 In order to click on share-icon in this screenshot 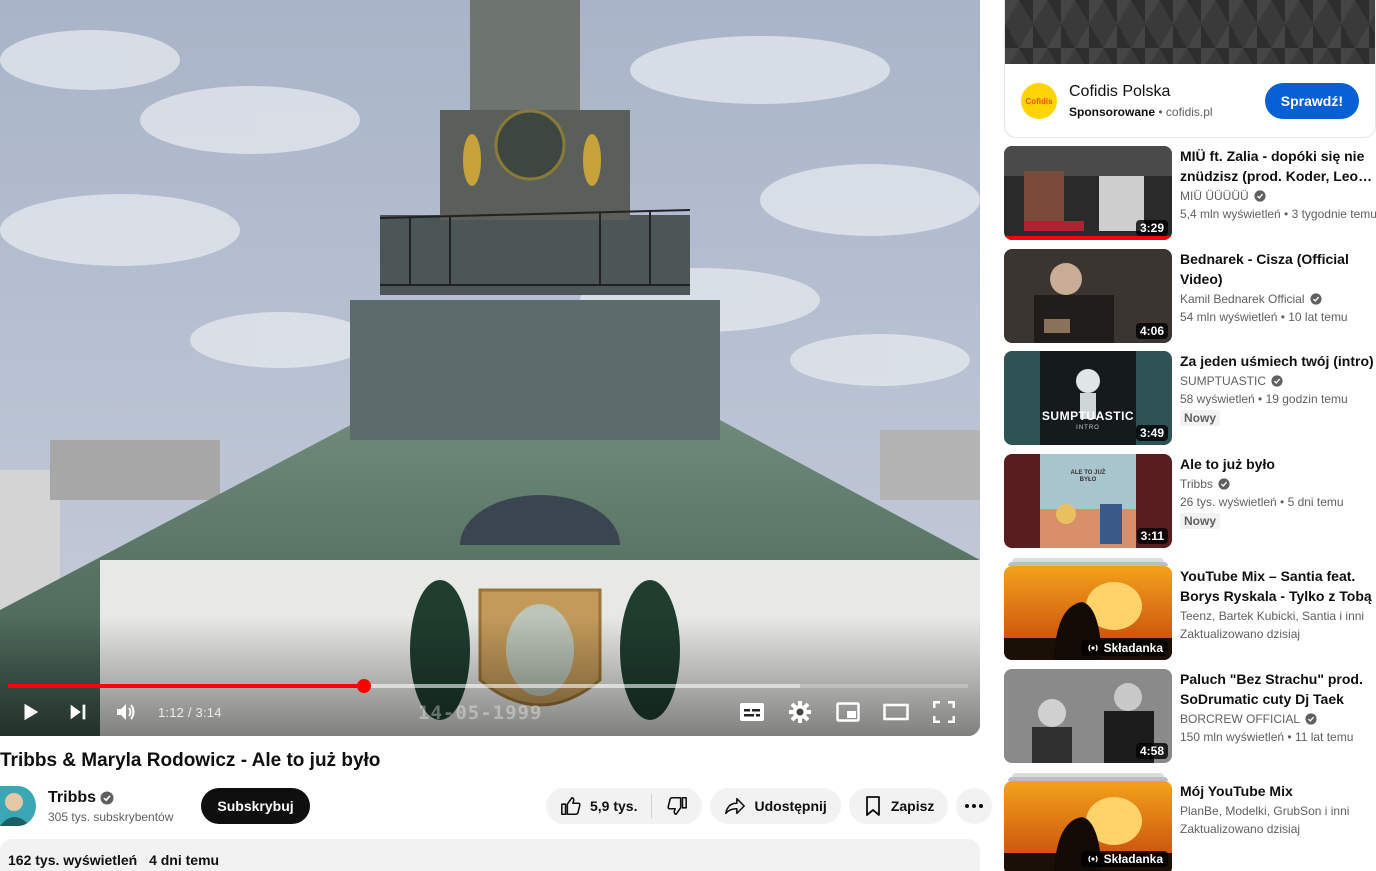, I will do `click(735, 806)`.